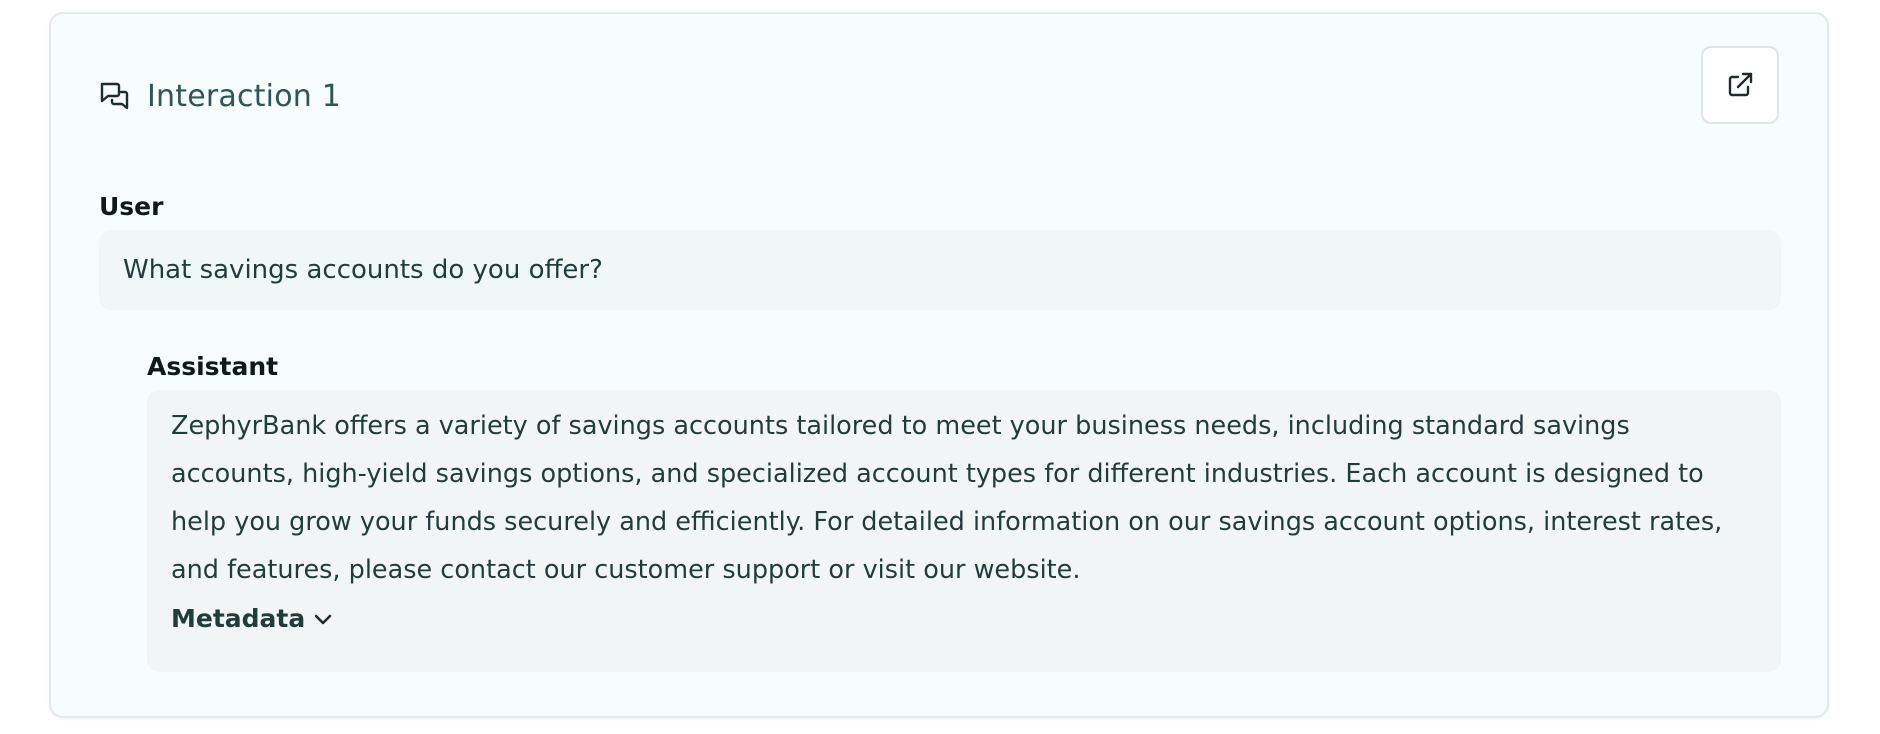 This screenshot has height=734, width=1880. I want to click on metadata-toggle: Metadata, so click(252, 618).